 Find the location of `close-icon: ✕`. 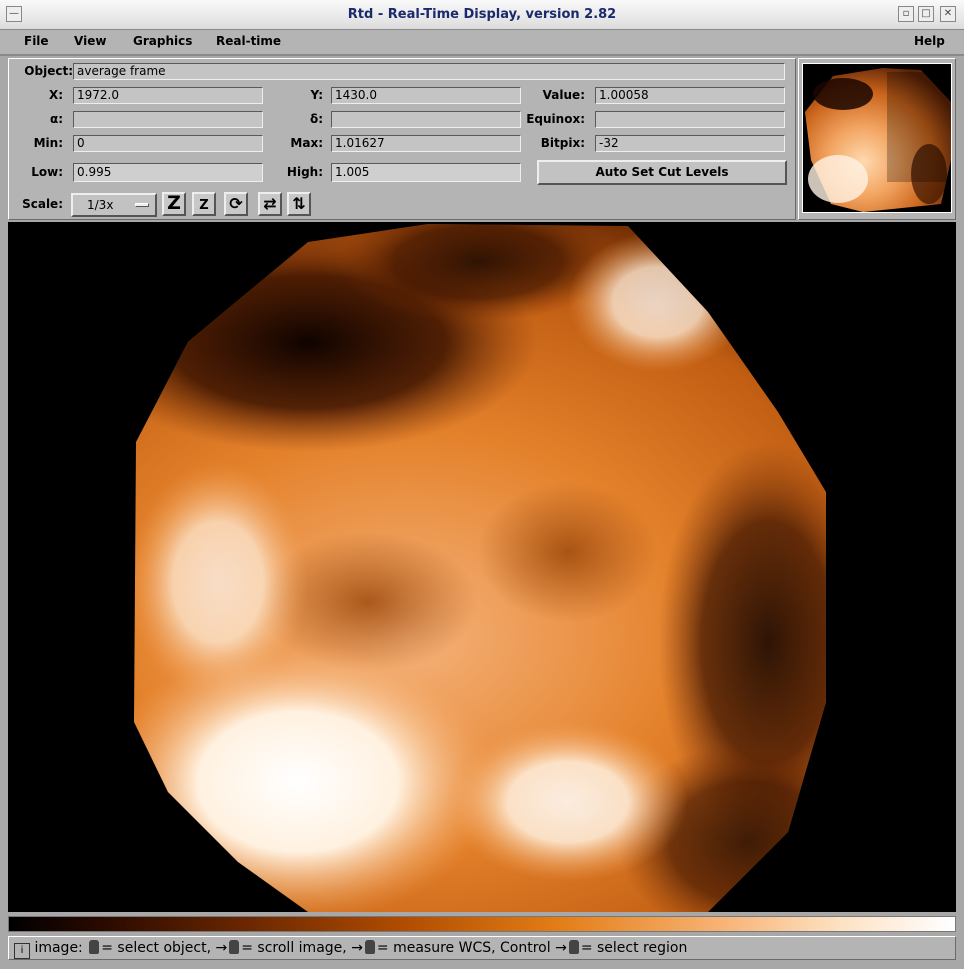

close-icon: ✕ is located at coordinates (948, 14).